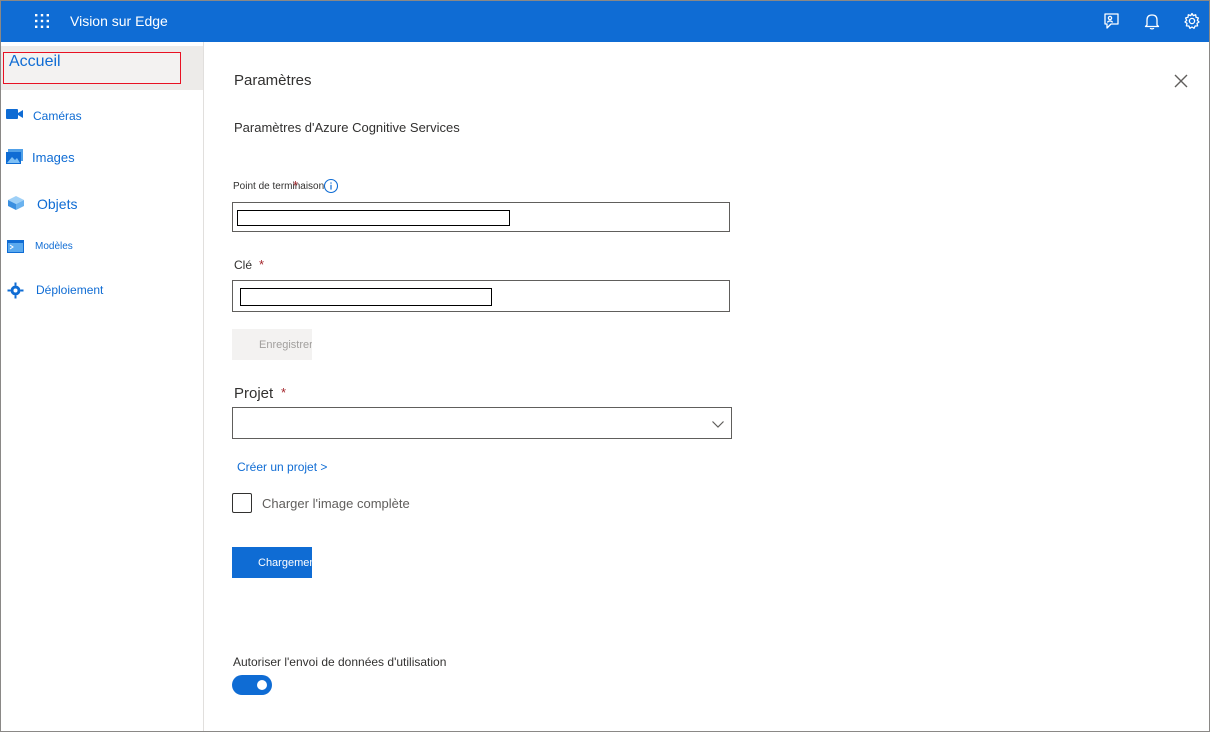 This screenshot has width=1210, height=732. Describe the element at coordinates (718, 424) in the screenshot. I see `chevron-down-icon` at that location.